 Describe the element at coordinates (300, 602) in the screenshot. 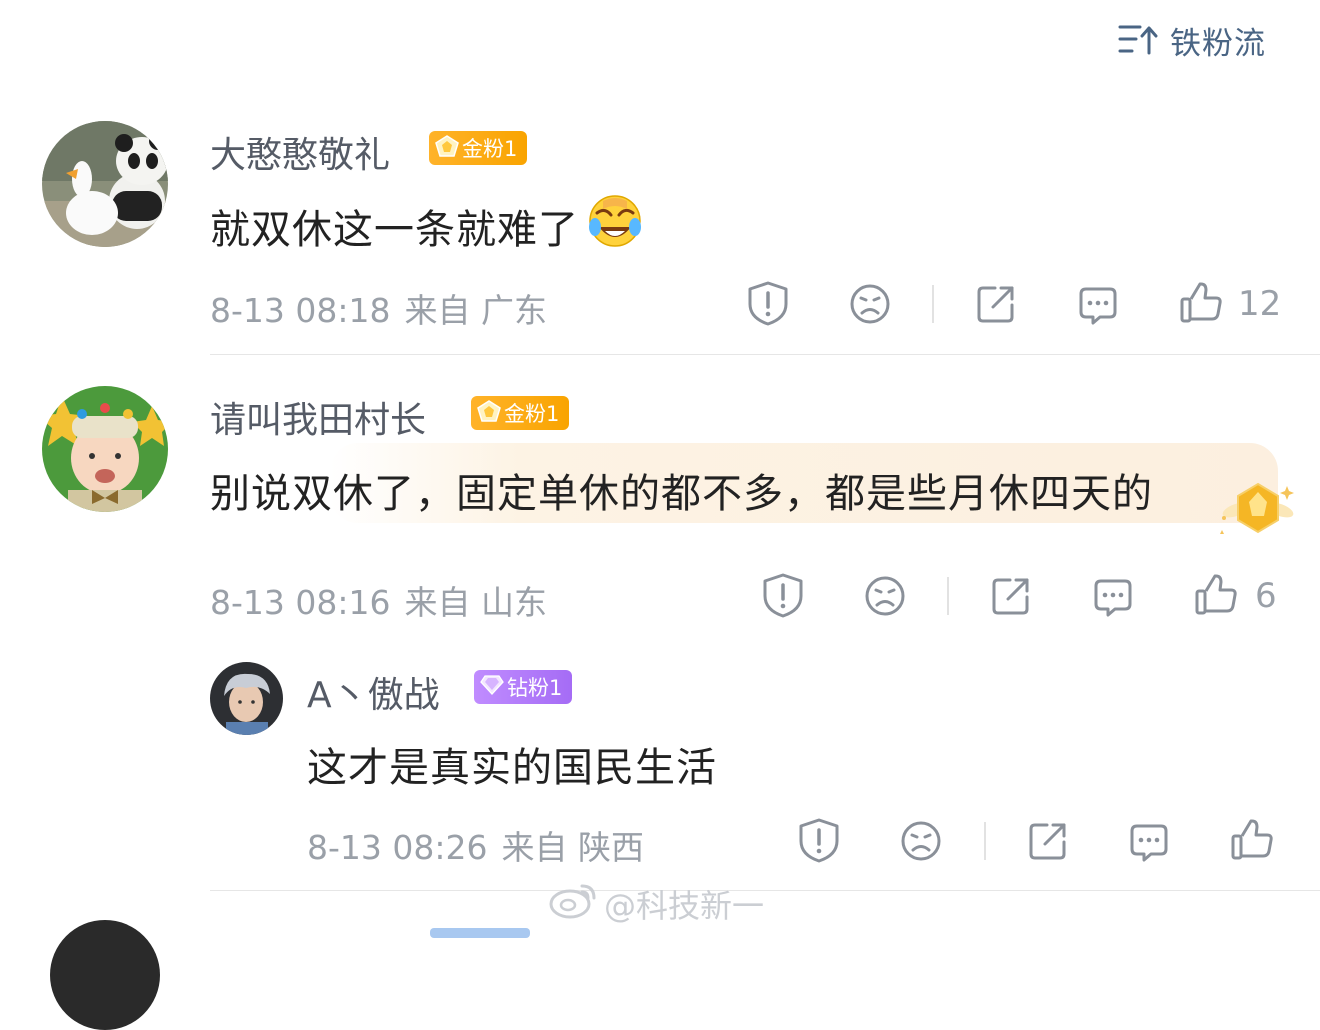

I see `comment-time: 8-13 08:16` at that location.